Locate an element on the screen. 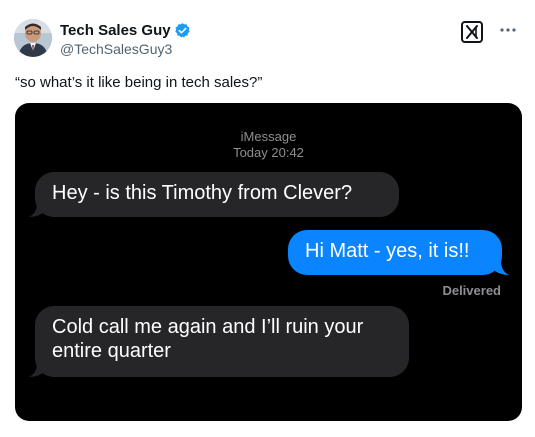 The width and height of the screenshot is (535, 437). post-header: Tech Sales Guy @TechSalesGuy3 is located at coordinates (267, 39).